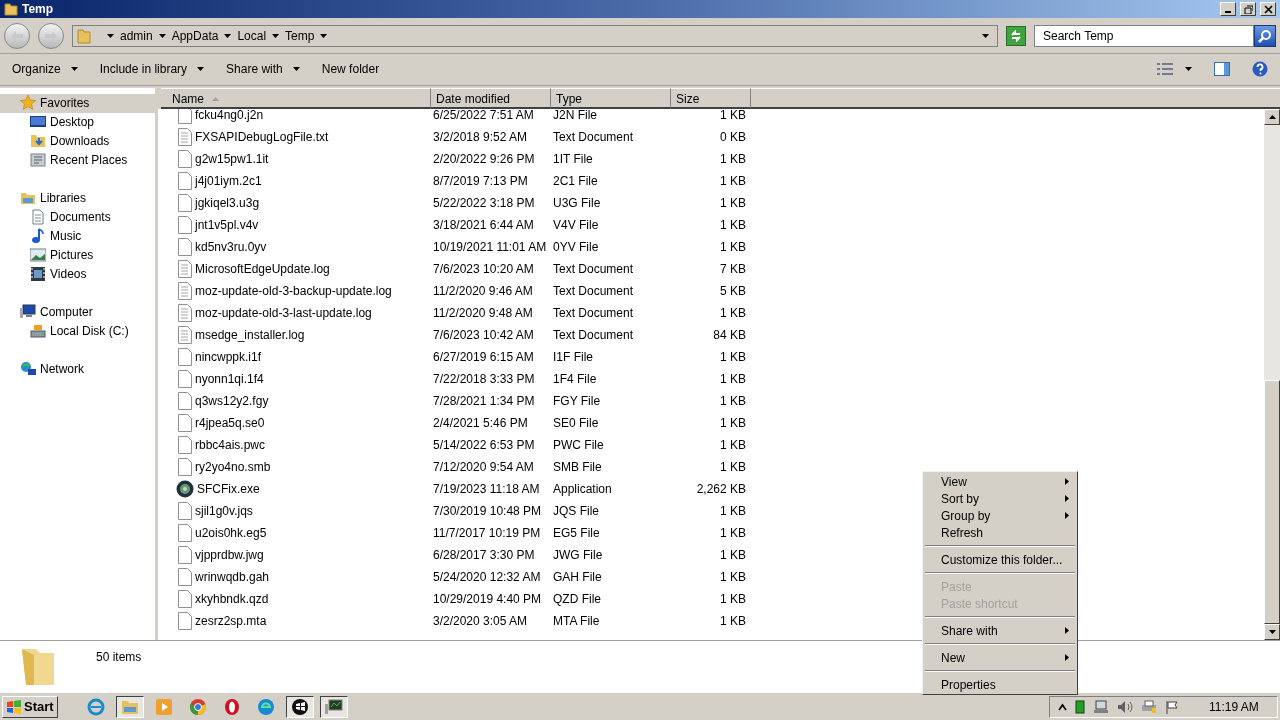  Describe the element at coordinates (228, 356) in the screenshot. I see `file-name: nincwppk.i1f` at that location.